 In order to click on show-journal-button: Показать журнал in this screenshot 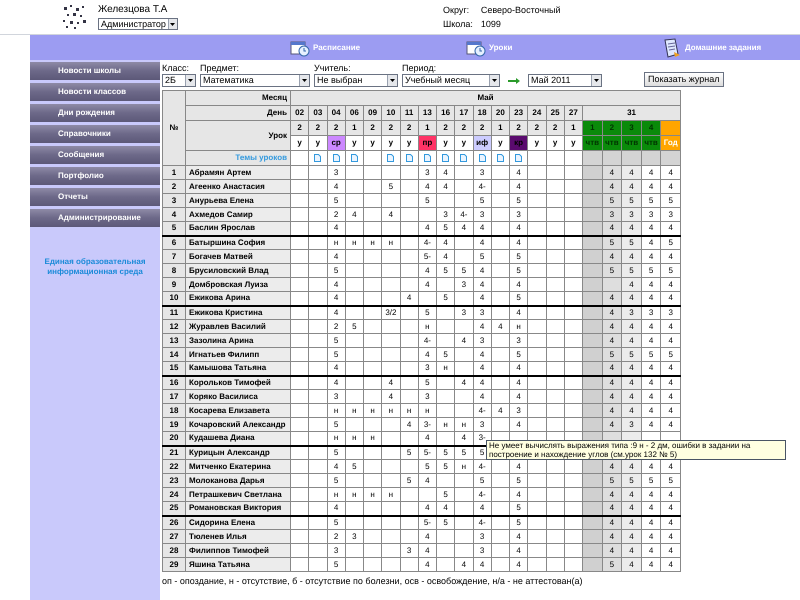, I will do `click(684, 79)`.